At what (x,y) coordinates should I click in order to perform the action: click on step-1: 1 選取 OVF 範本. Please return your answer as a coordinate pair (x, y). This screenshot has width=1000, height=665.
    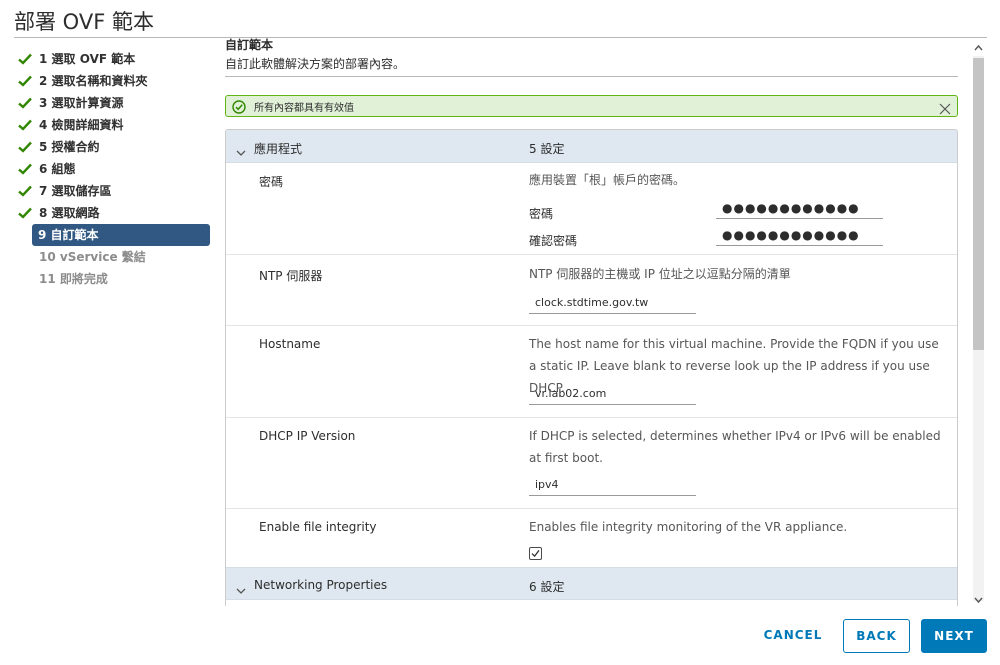
    Looking at the image, I should click on (112, 59).